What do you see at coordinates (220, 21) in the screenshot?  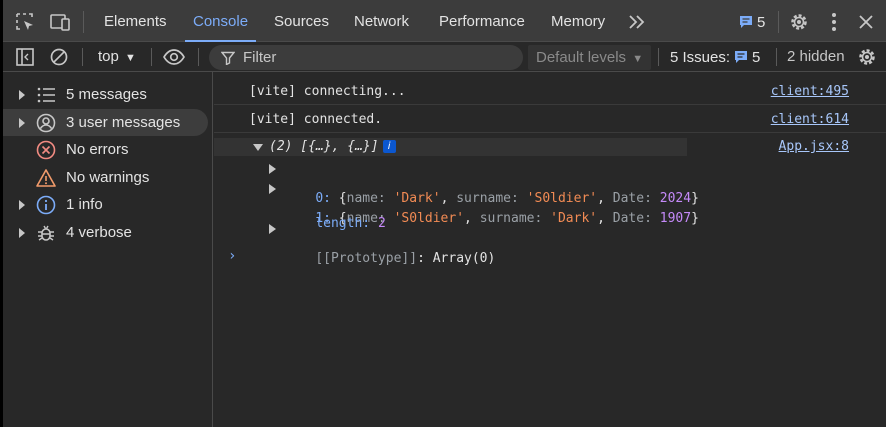 I see `tab-console: Console` at bounding box center [220, 21].